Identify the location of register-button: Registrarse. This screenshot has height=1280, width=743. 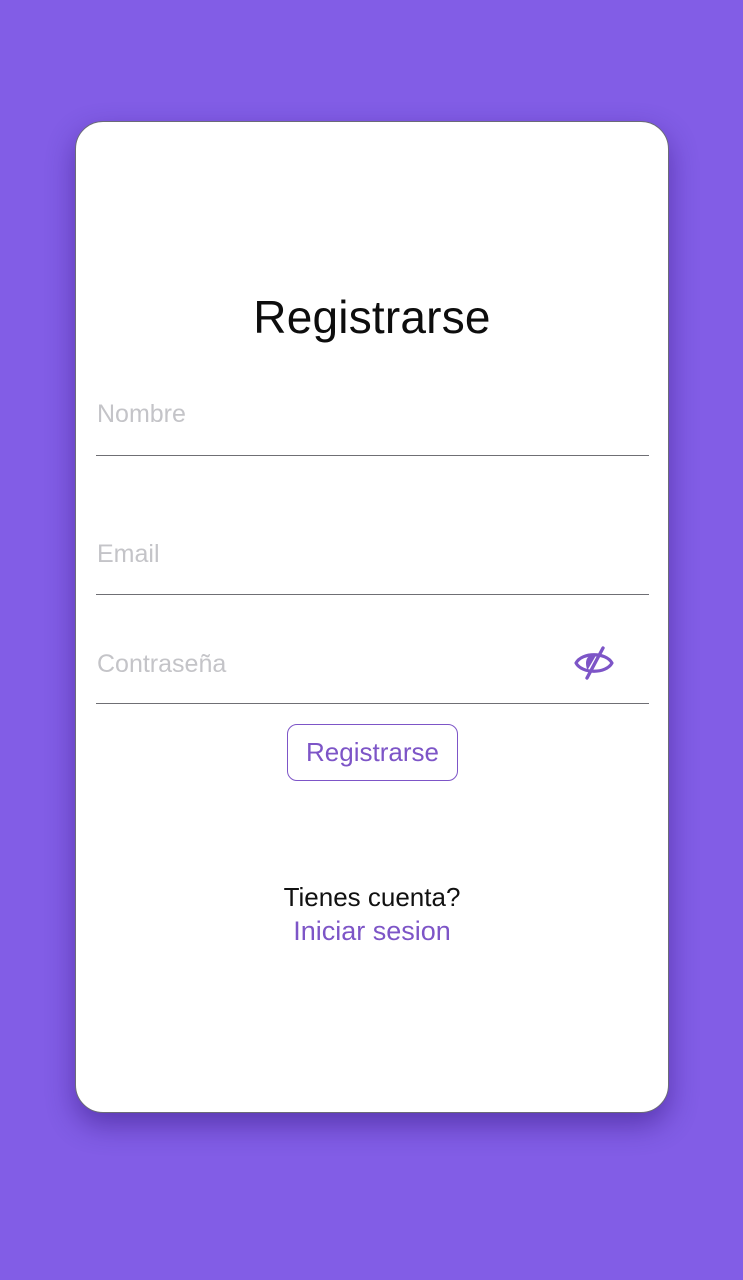
(372, 752).